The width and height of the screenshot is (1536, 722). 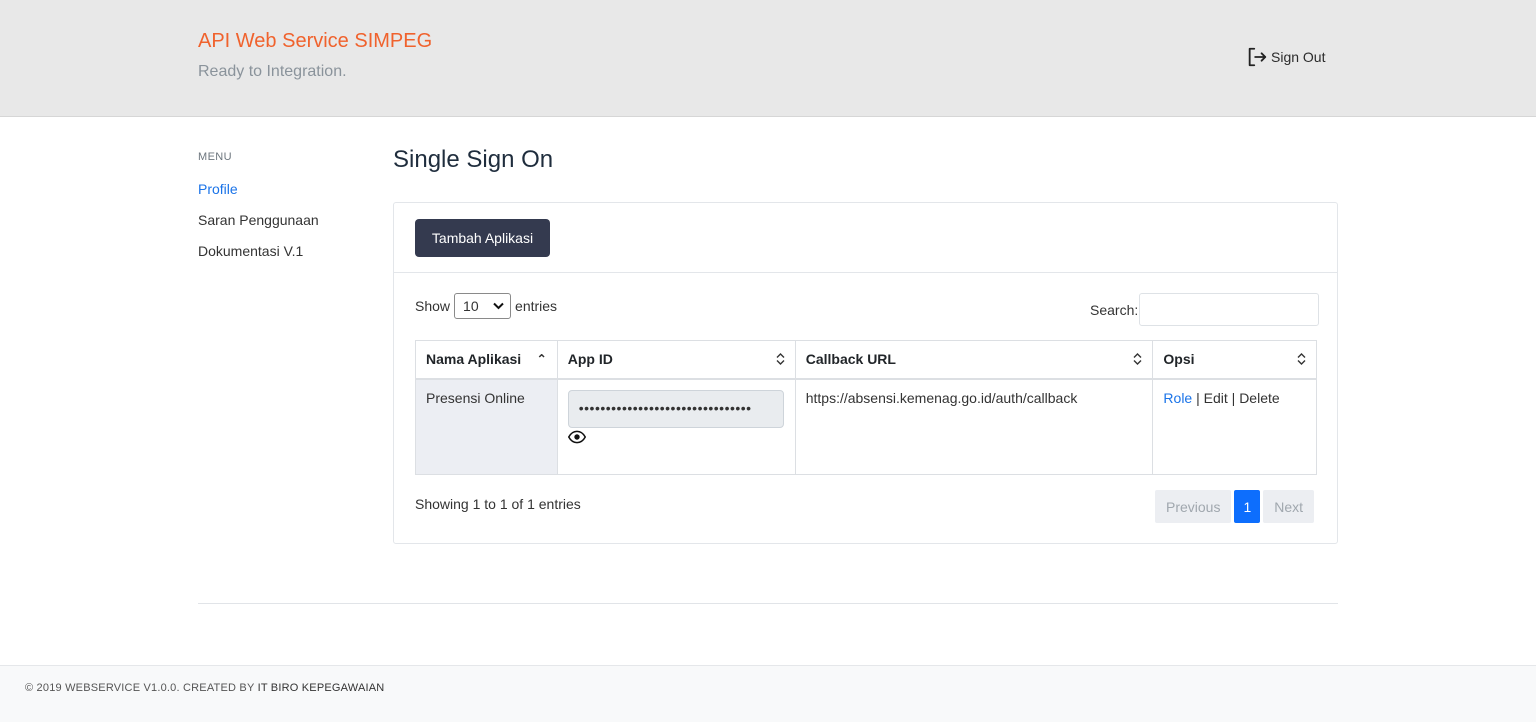 I want to click on column-label: App ID, so click(x=590, y=359).